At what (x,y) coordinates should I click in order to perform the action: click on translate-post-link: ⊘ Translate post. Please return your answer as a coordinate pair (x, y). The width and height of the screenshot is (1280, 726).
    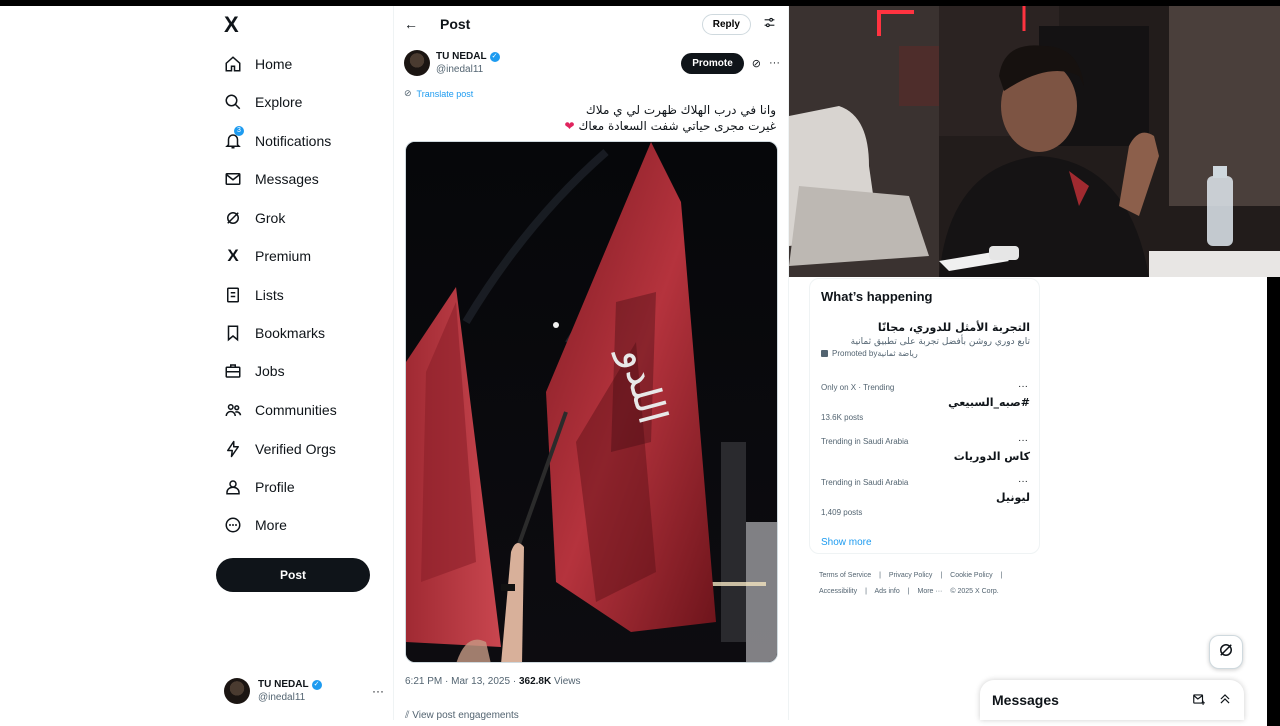
    Looking at the image, I should click on (438, 93).